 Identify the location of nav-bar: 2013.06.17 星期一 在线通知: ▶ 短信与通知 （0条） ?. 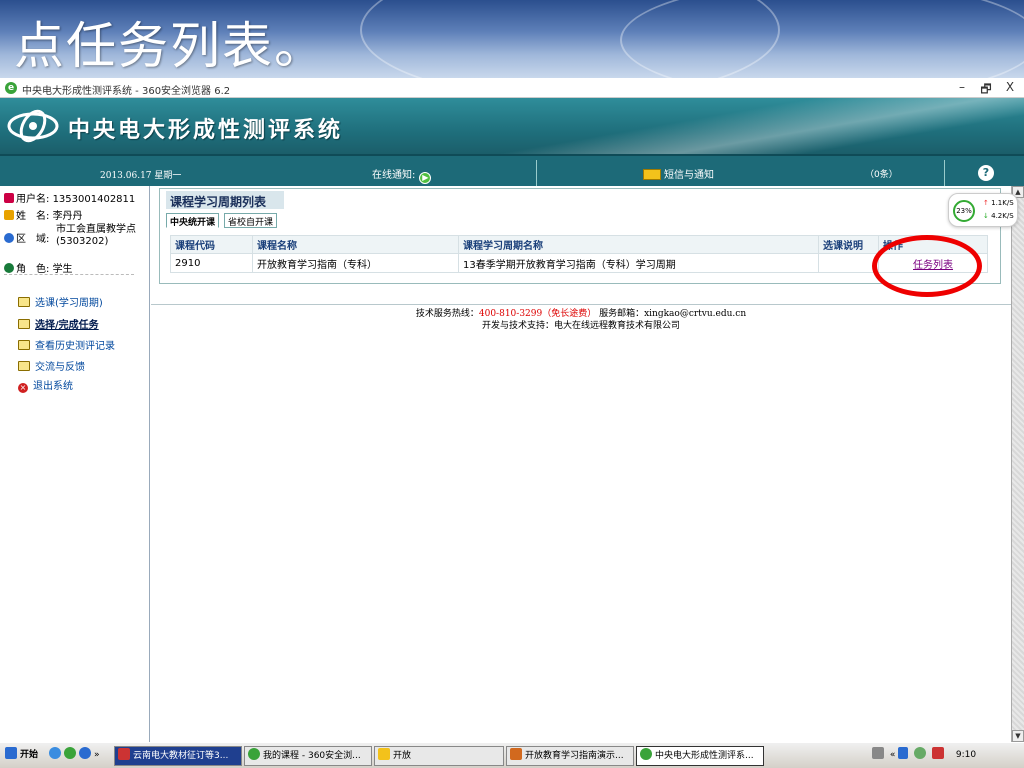
(512, 170).